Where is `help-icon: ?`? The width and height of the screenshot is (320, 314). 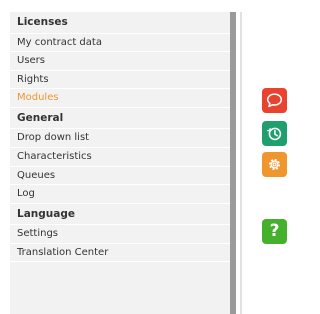 help-icon: ? is located at coordinates (274, 231).